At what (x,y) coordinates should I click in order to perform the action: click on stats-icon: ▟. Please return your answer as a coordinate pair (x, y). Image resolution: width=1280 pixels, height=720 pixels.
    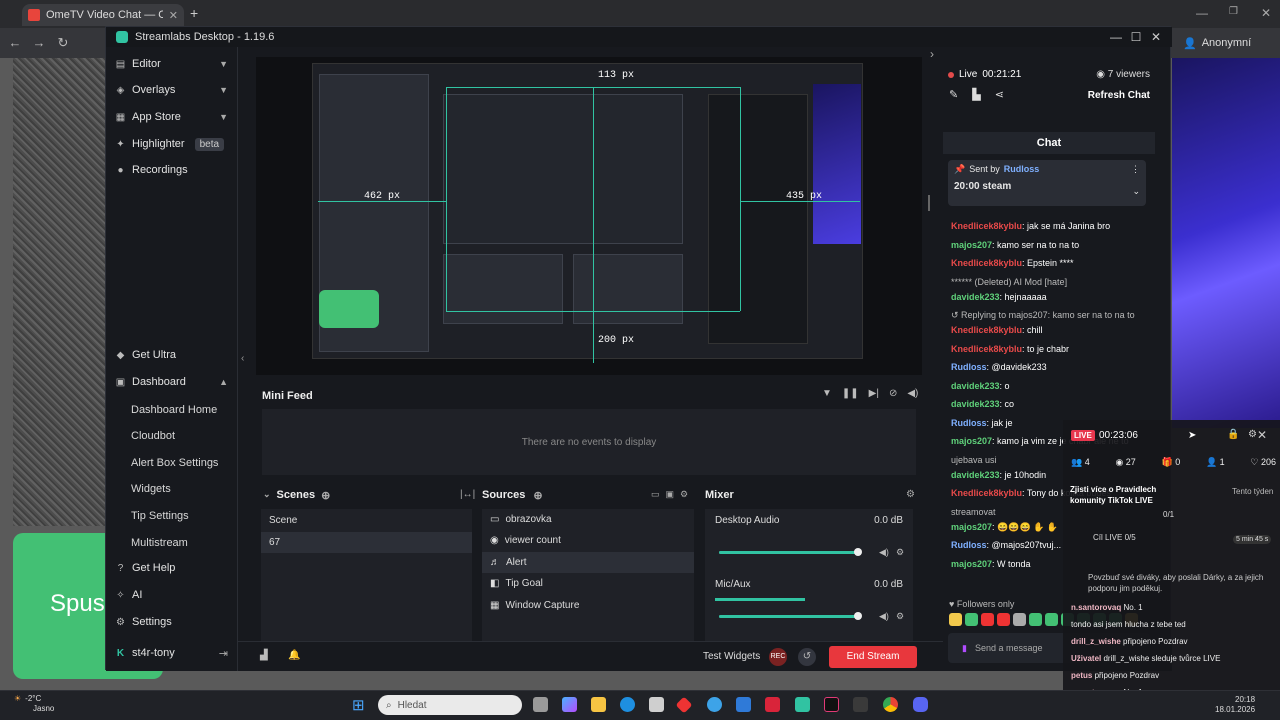
    Looking at the image, I should click on (264, 655).